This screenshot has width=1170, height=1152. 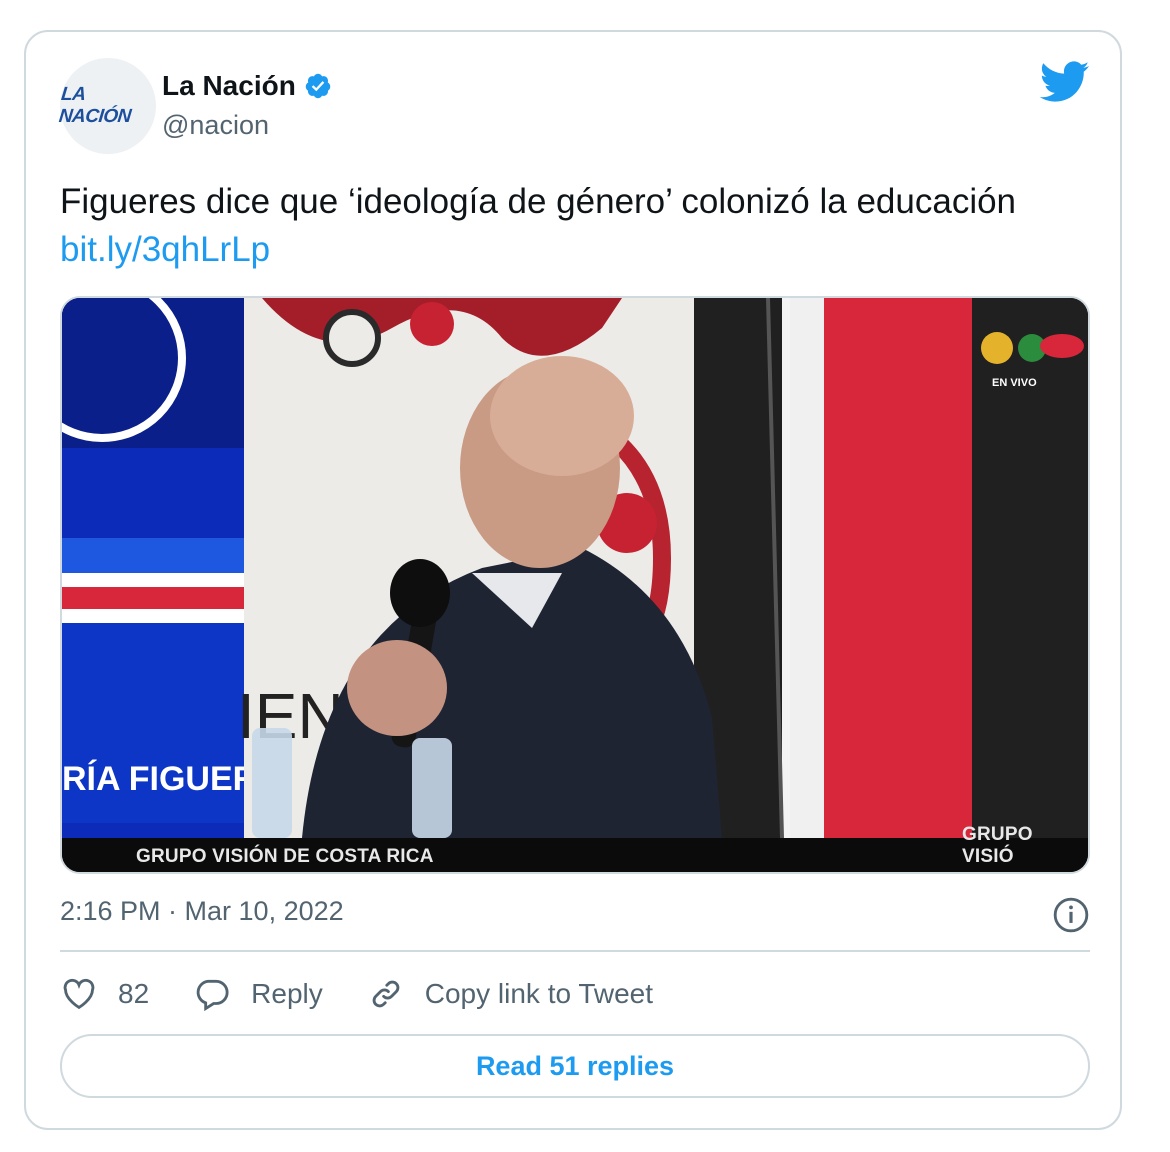 What do you see at coordinates (539, 993) in the screenshot?
I see `copy-link-label: Copy link to Tweet` at bounding box center [539, 993].